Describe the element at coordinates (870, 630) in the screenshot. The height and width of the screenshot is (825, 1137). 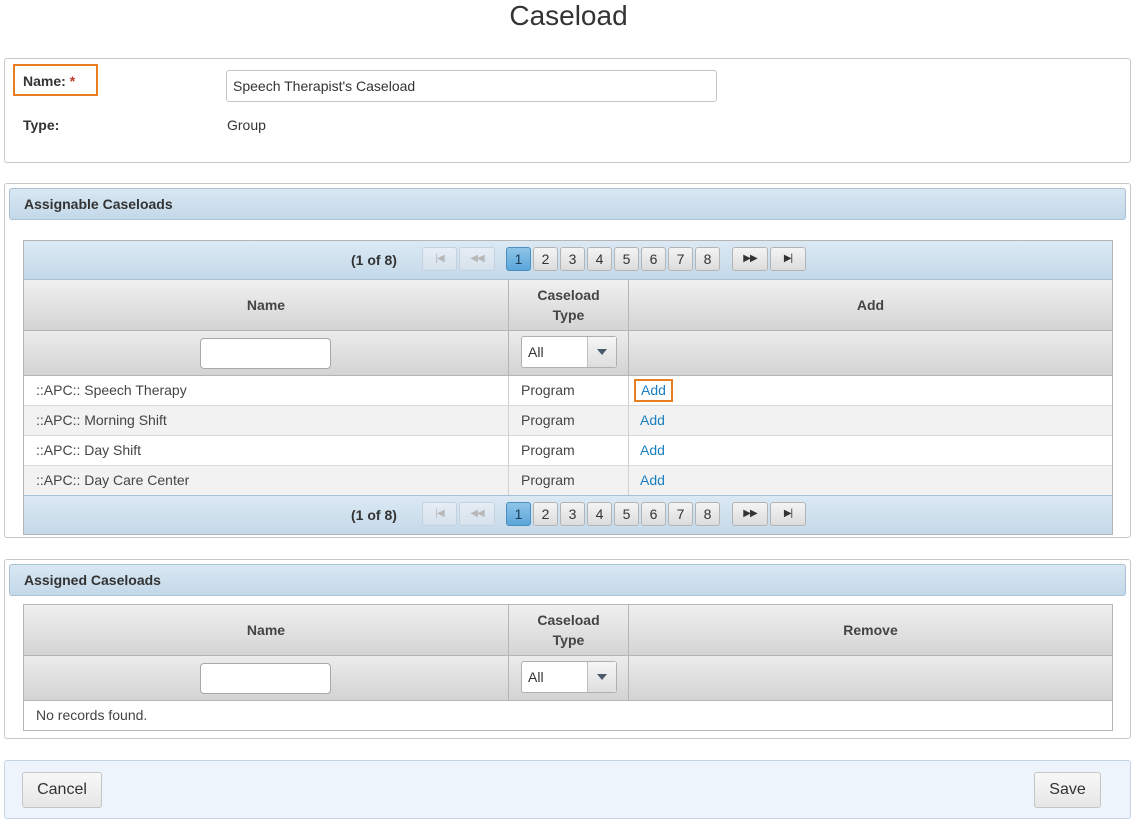
I see `remove-column-header: Remove` at that location.